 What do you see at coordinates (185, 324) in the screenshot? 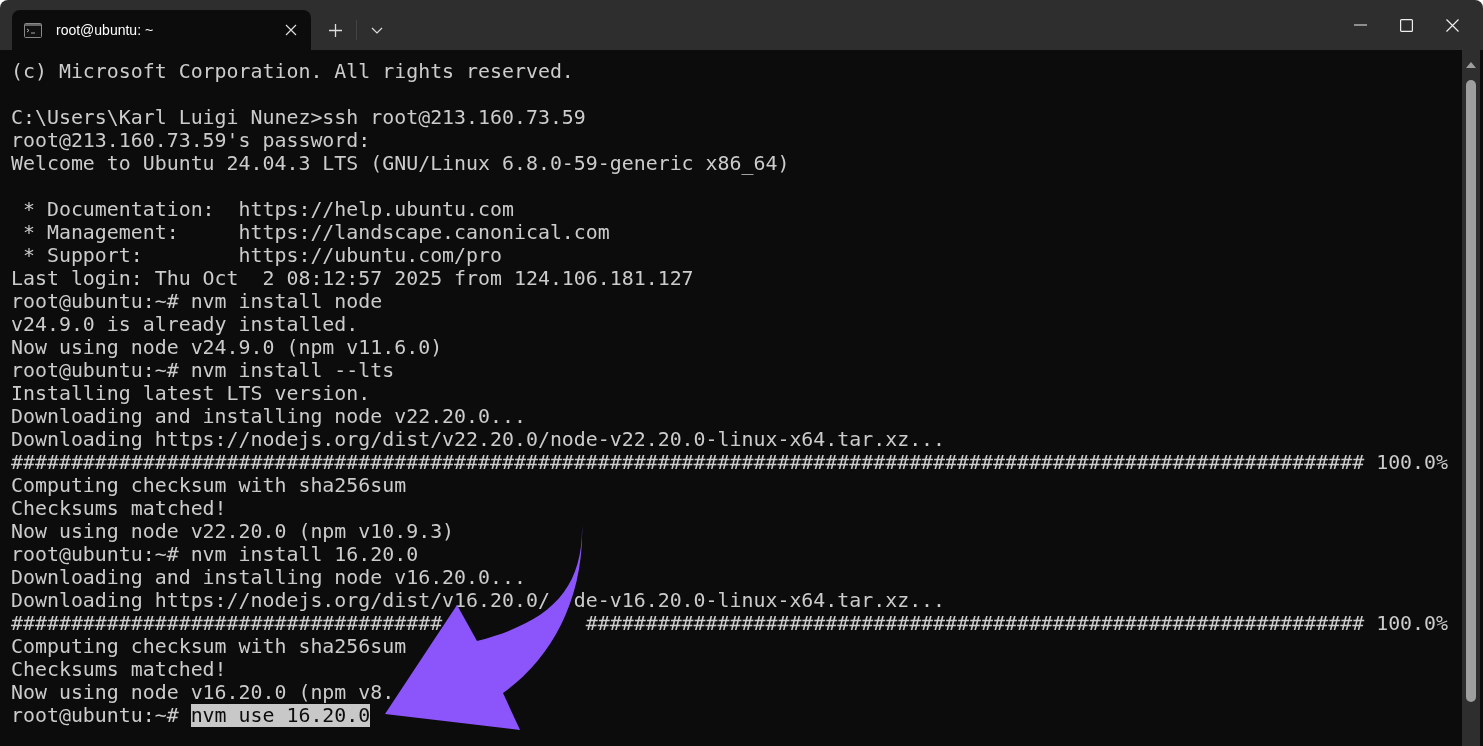
I see `terminal-line: v24.9.0 is already installed.` at bounding box center [185, 324].